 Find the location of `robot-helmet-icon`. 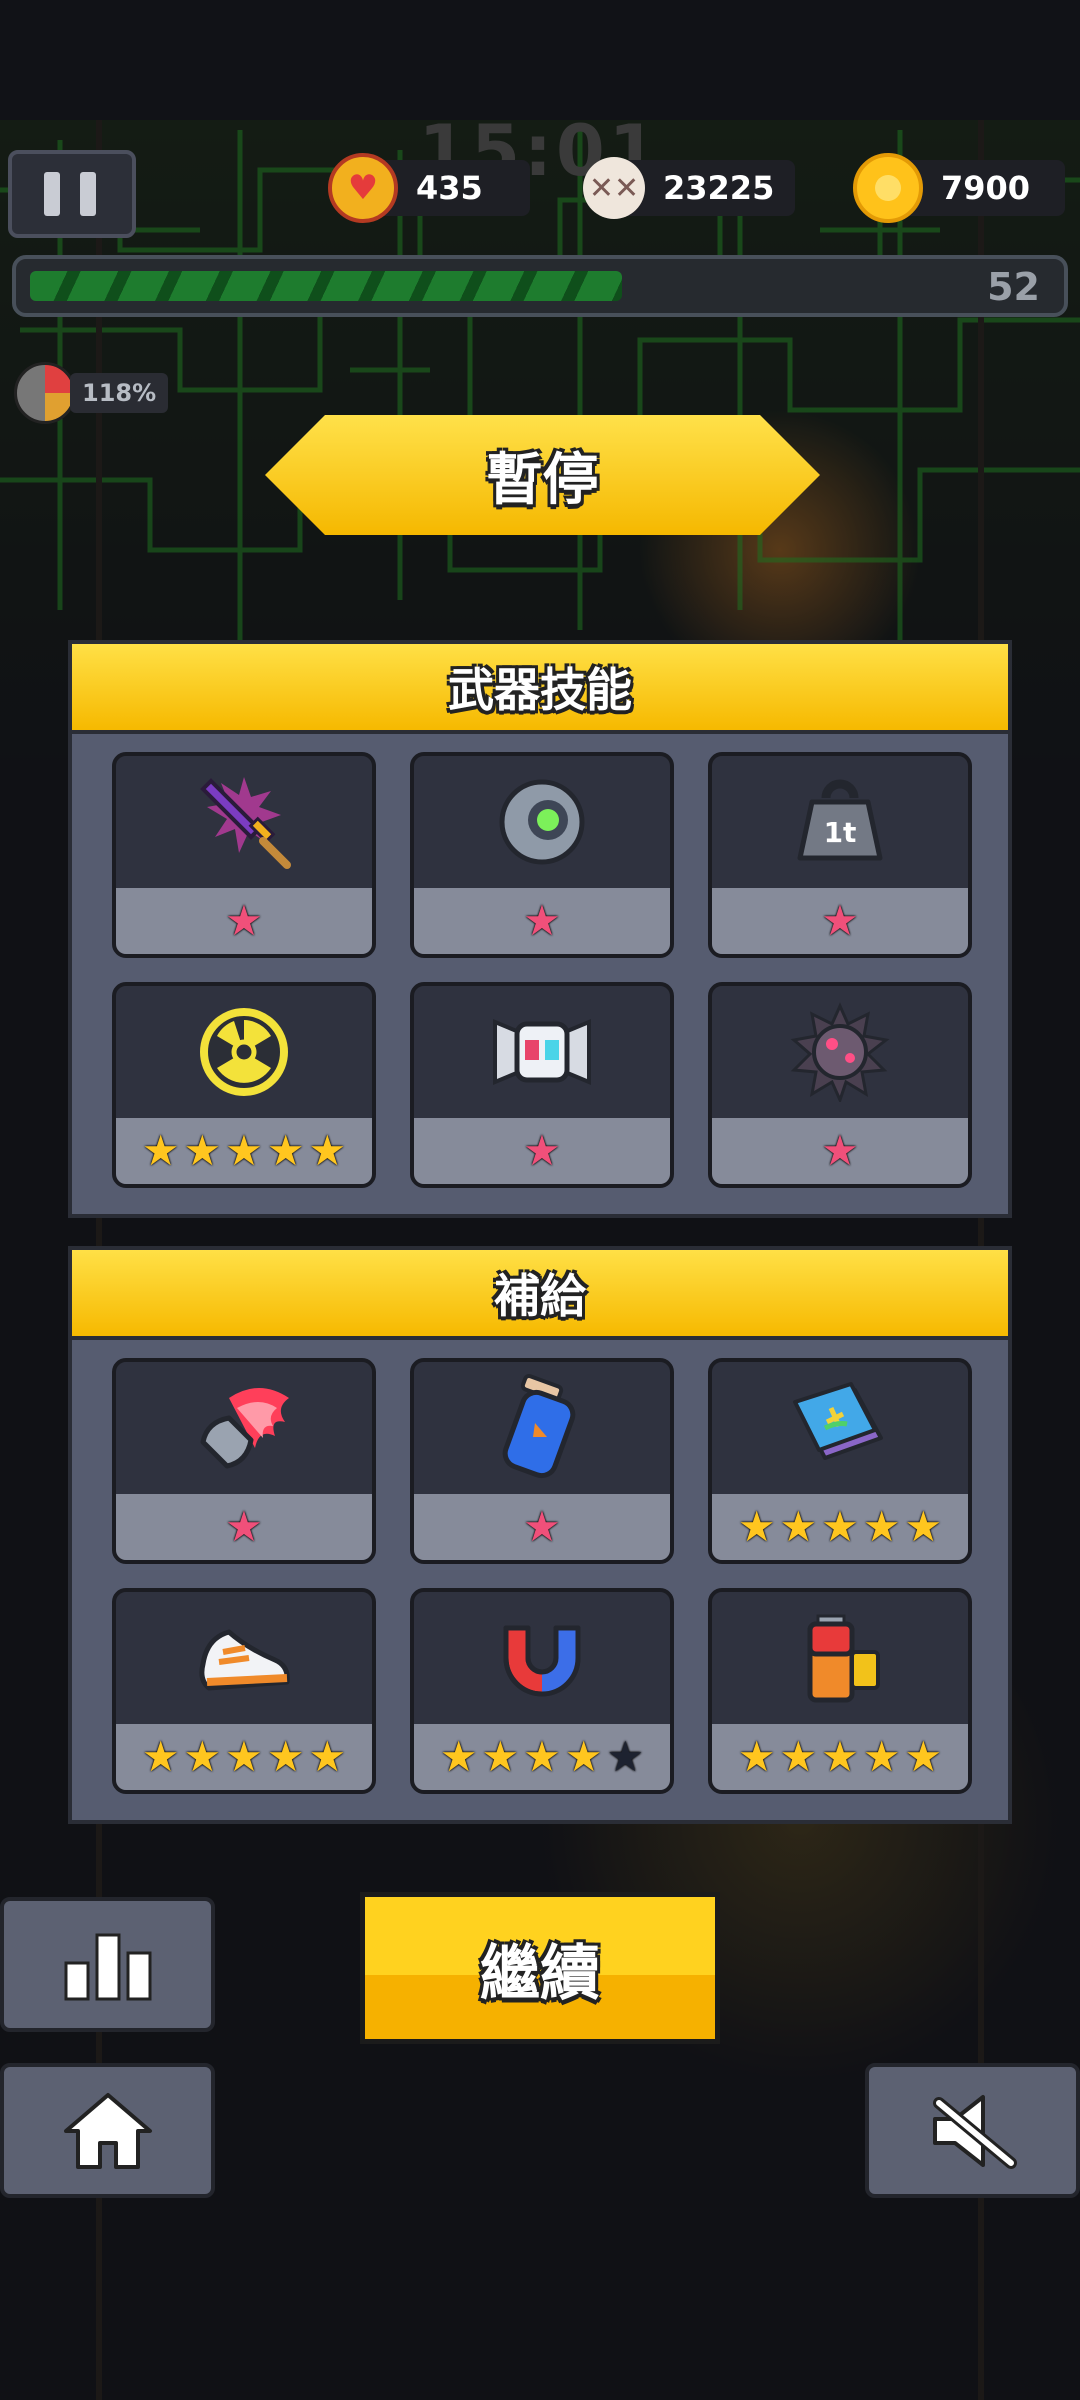

robot-helmet-icon is located at coordinates (542, 1052).